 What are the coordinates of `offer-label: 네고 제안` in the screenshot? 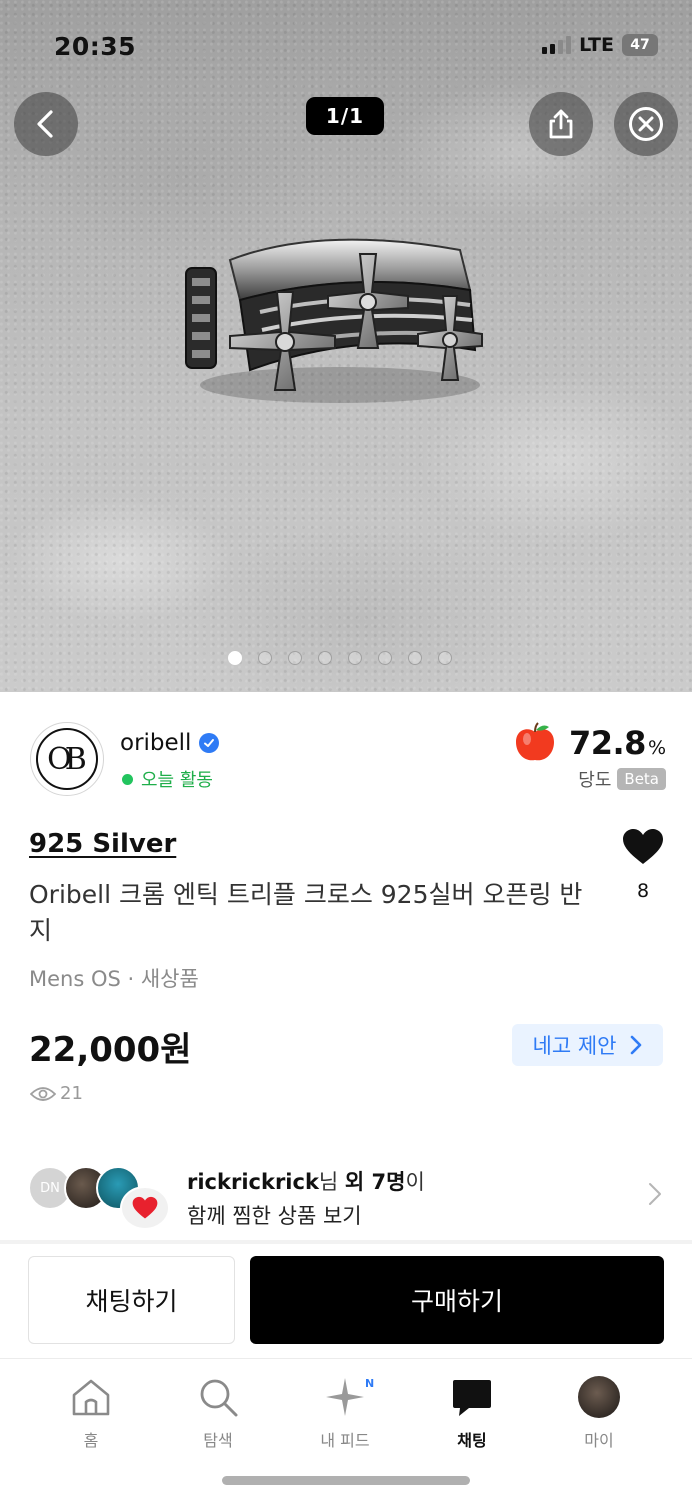 It's located at (574, 1046).